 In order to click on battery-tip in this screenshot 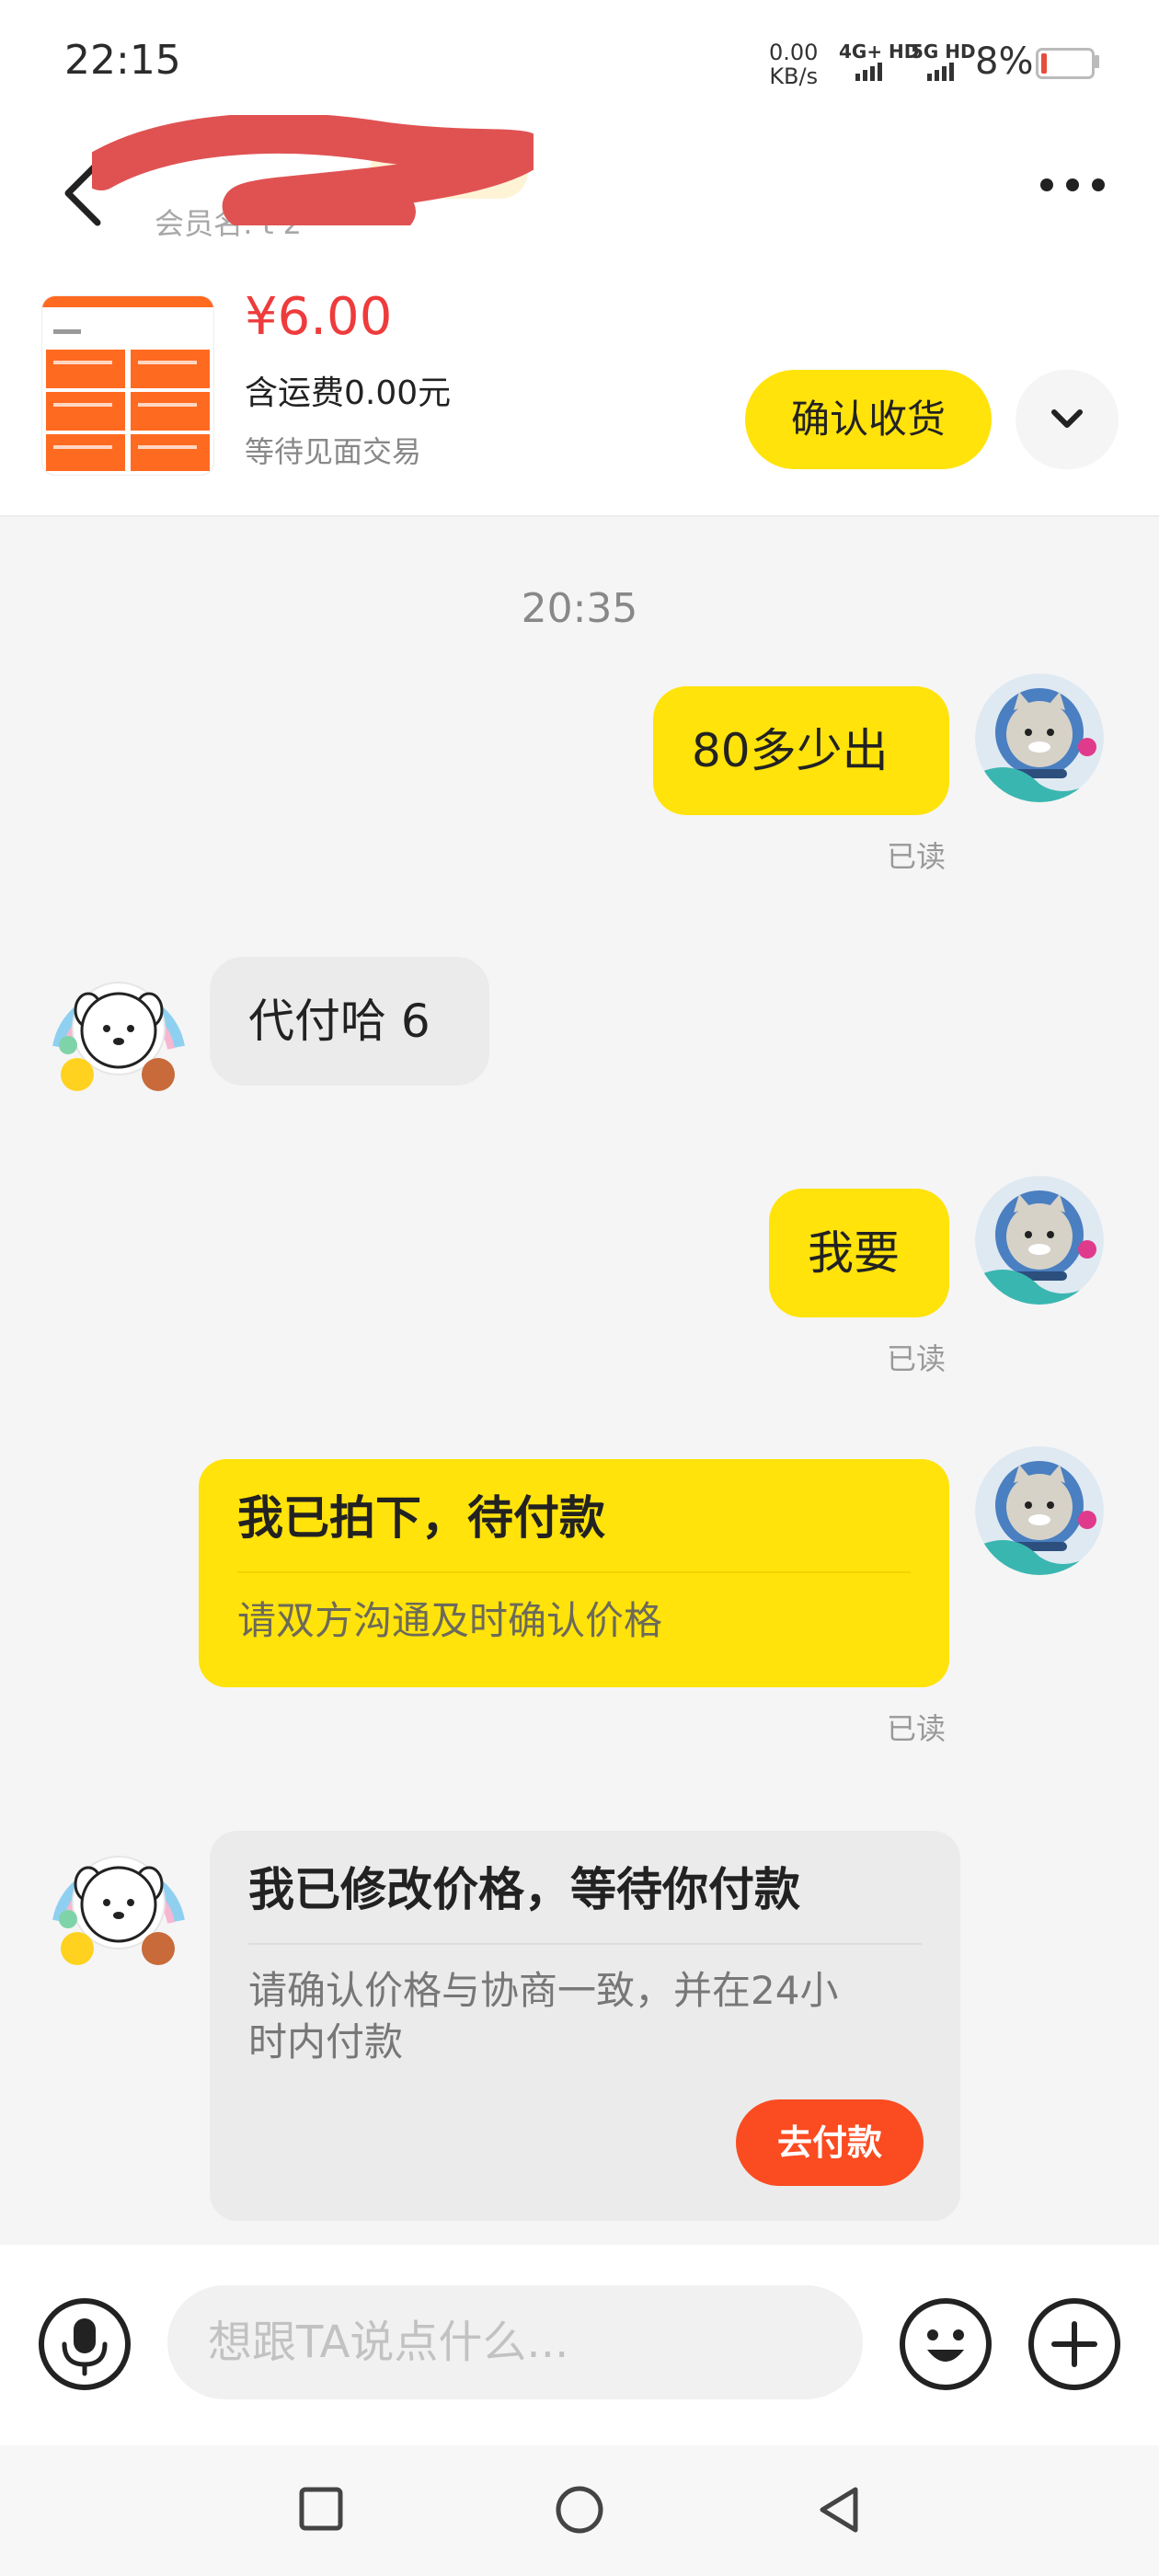, I will do `click(1097, 61)`.